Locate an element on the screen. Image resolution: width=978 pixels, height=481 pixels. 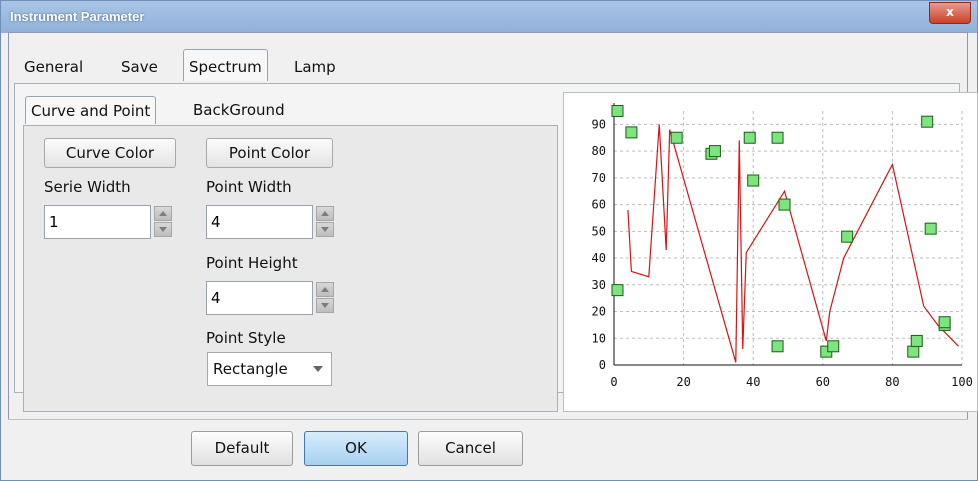
tab-save: Save is located at coordinates (139, 66).